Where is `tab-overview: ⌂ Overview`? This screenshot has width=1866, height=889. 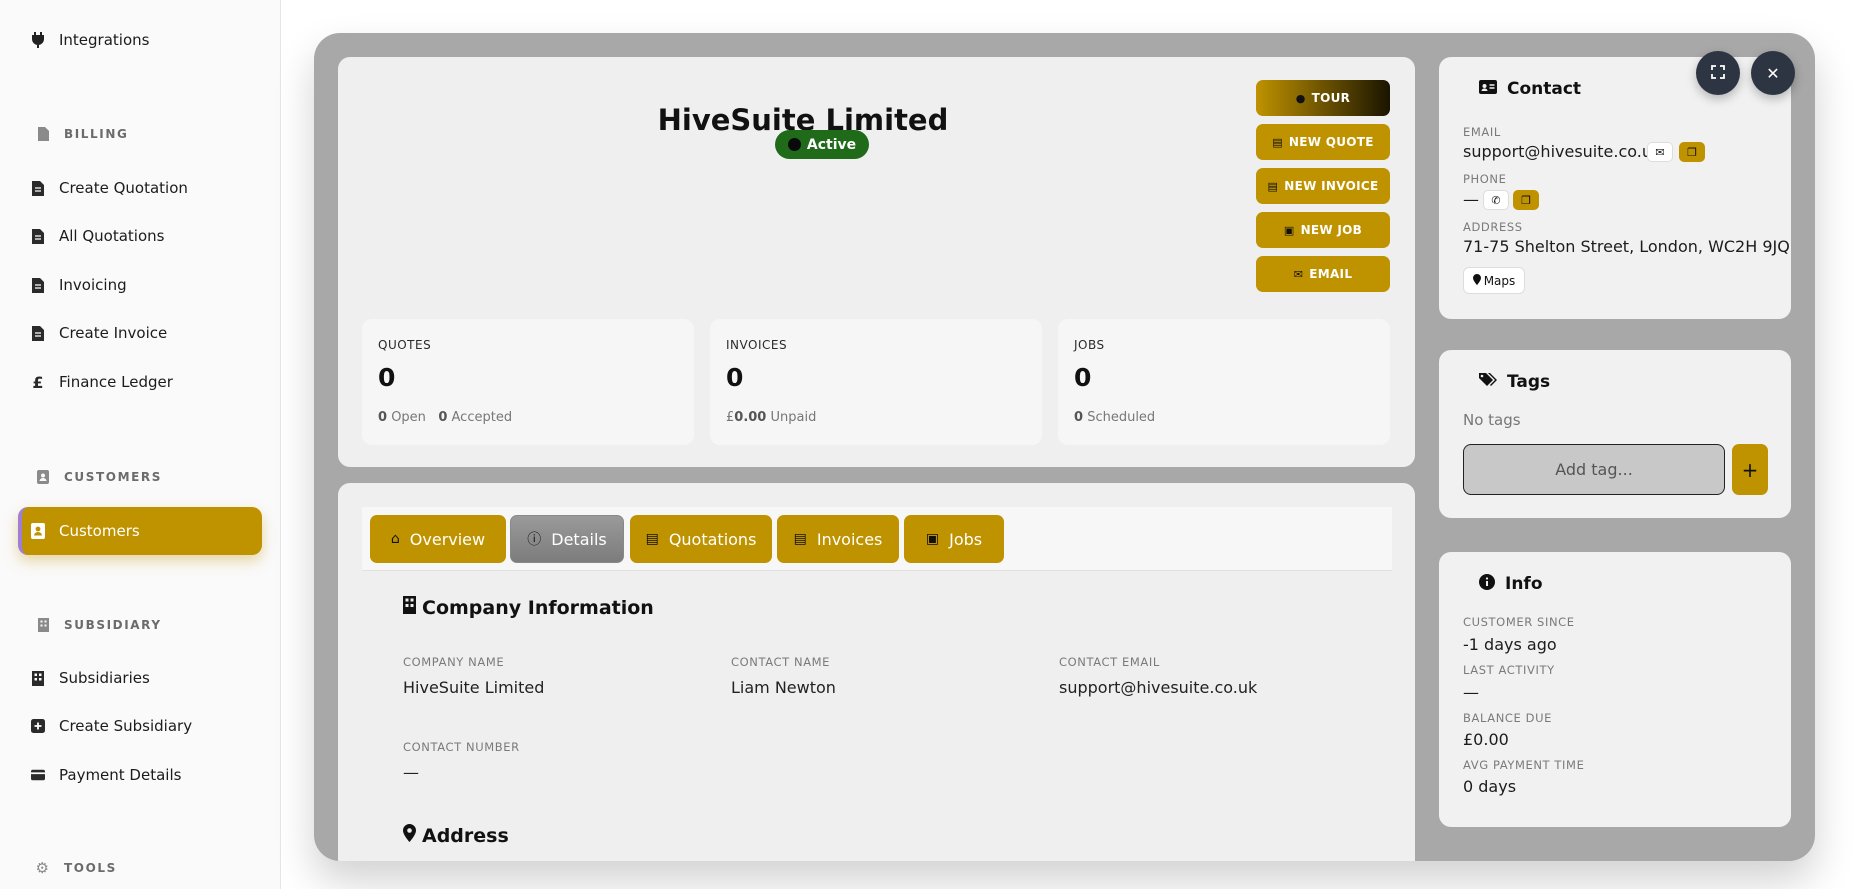
tab-overview: ⌂ Overview is located at coordinates (438, 539).